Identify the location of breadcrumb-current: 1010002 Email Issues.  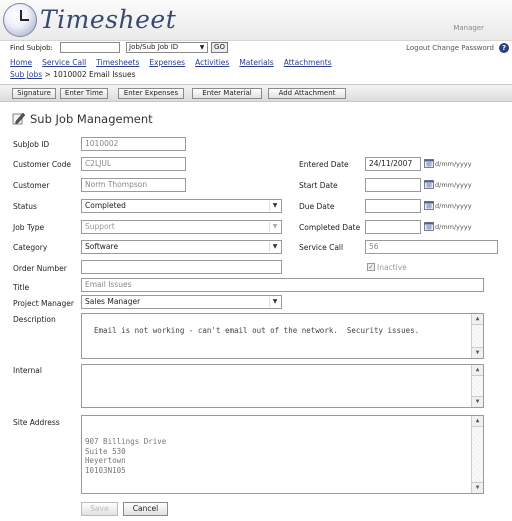
(94, 74).